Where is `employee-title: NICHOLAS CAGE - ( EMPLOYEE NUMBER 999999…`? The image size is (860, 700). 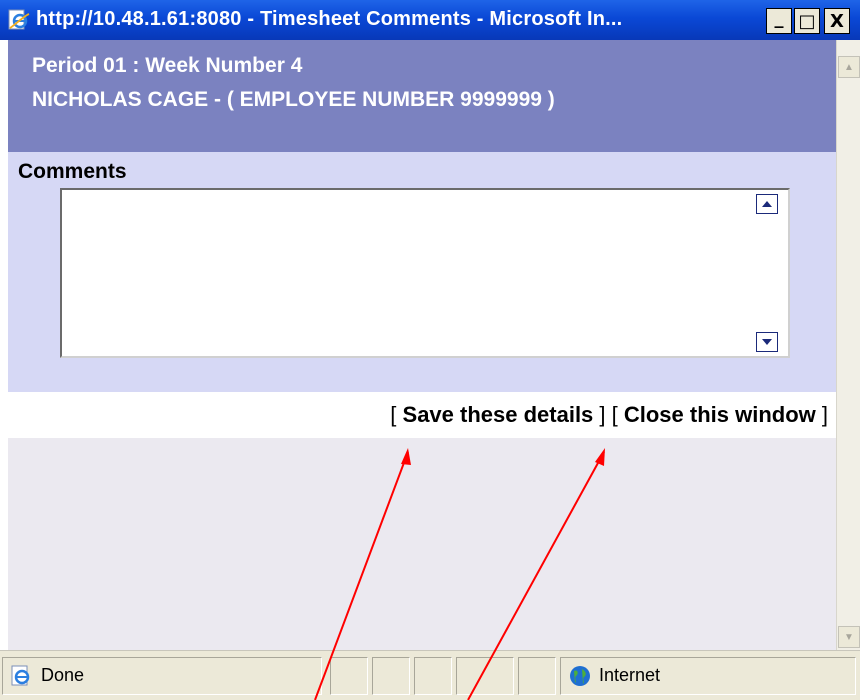 employee-title: NICHOLAS CAGE - ( EMPLOYEE NUMBER 999999… is located at coordinates (293, 99).